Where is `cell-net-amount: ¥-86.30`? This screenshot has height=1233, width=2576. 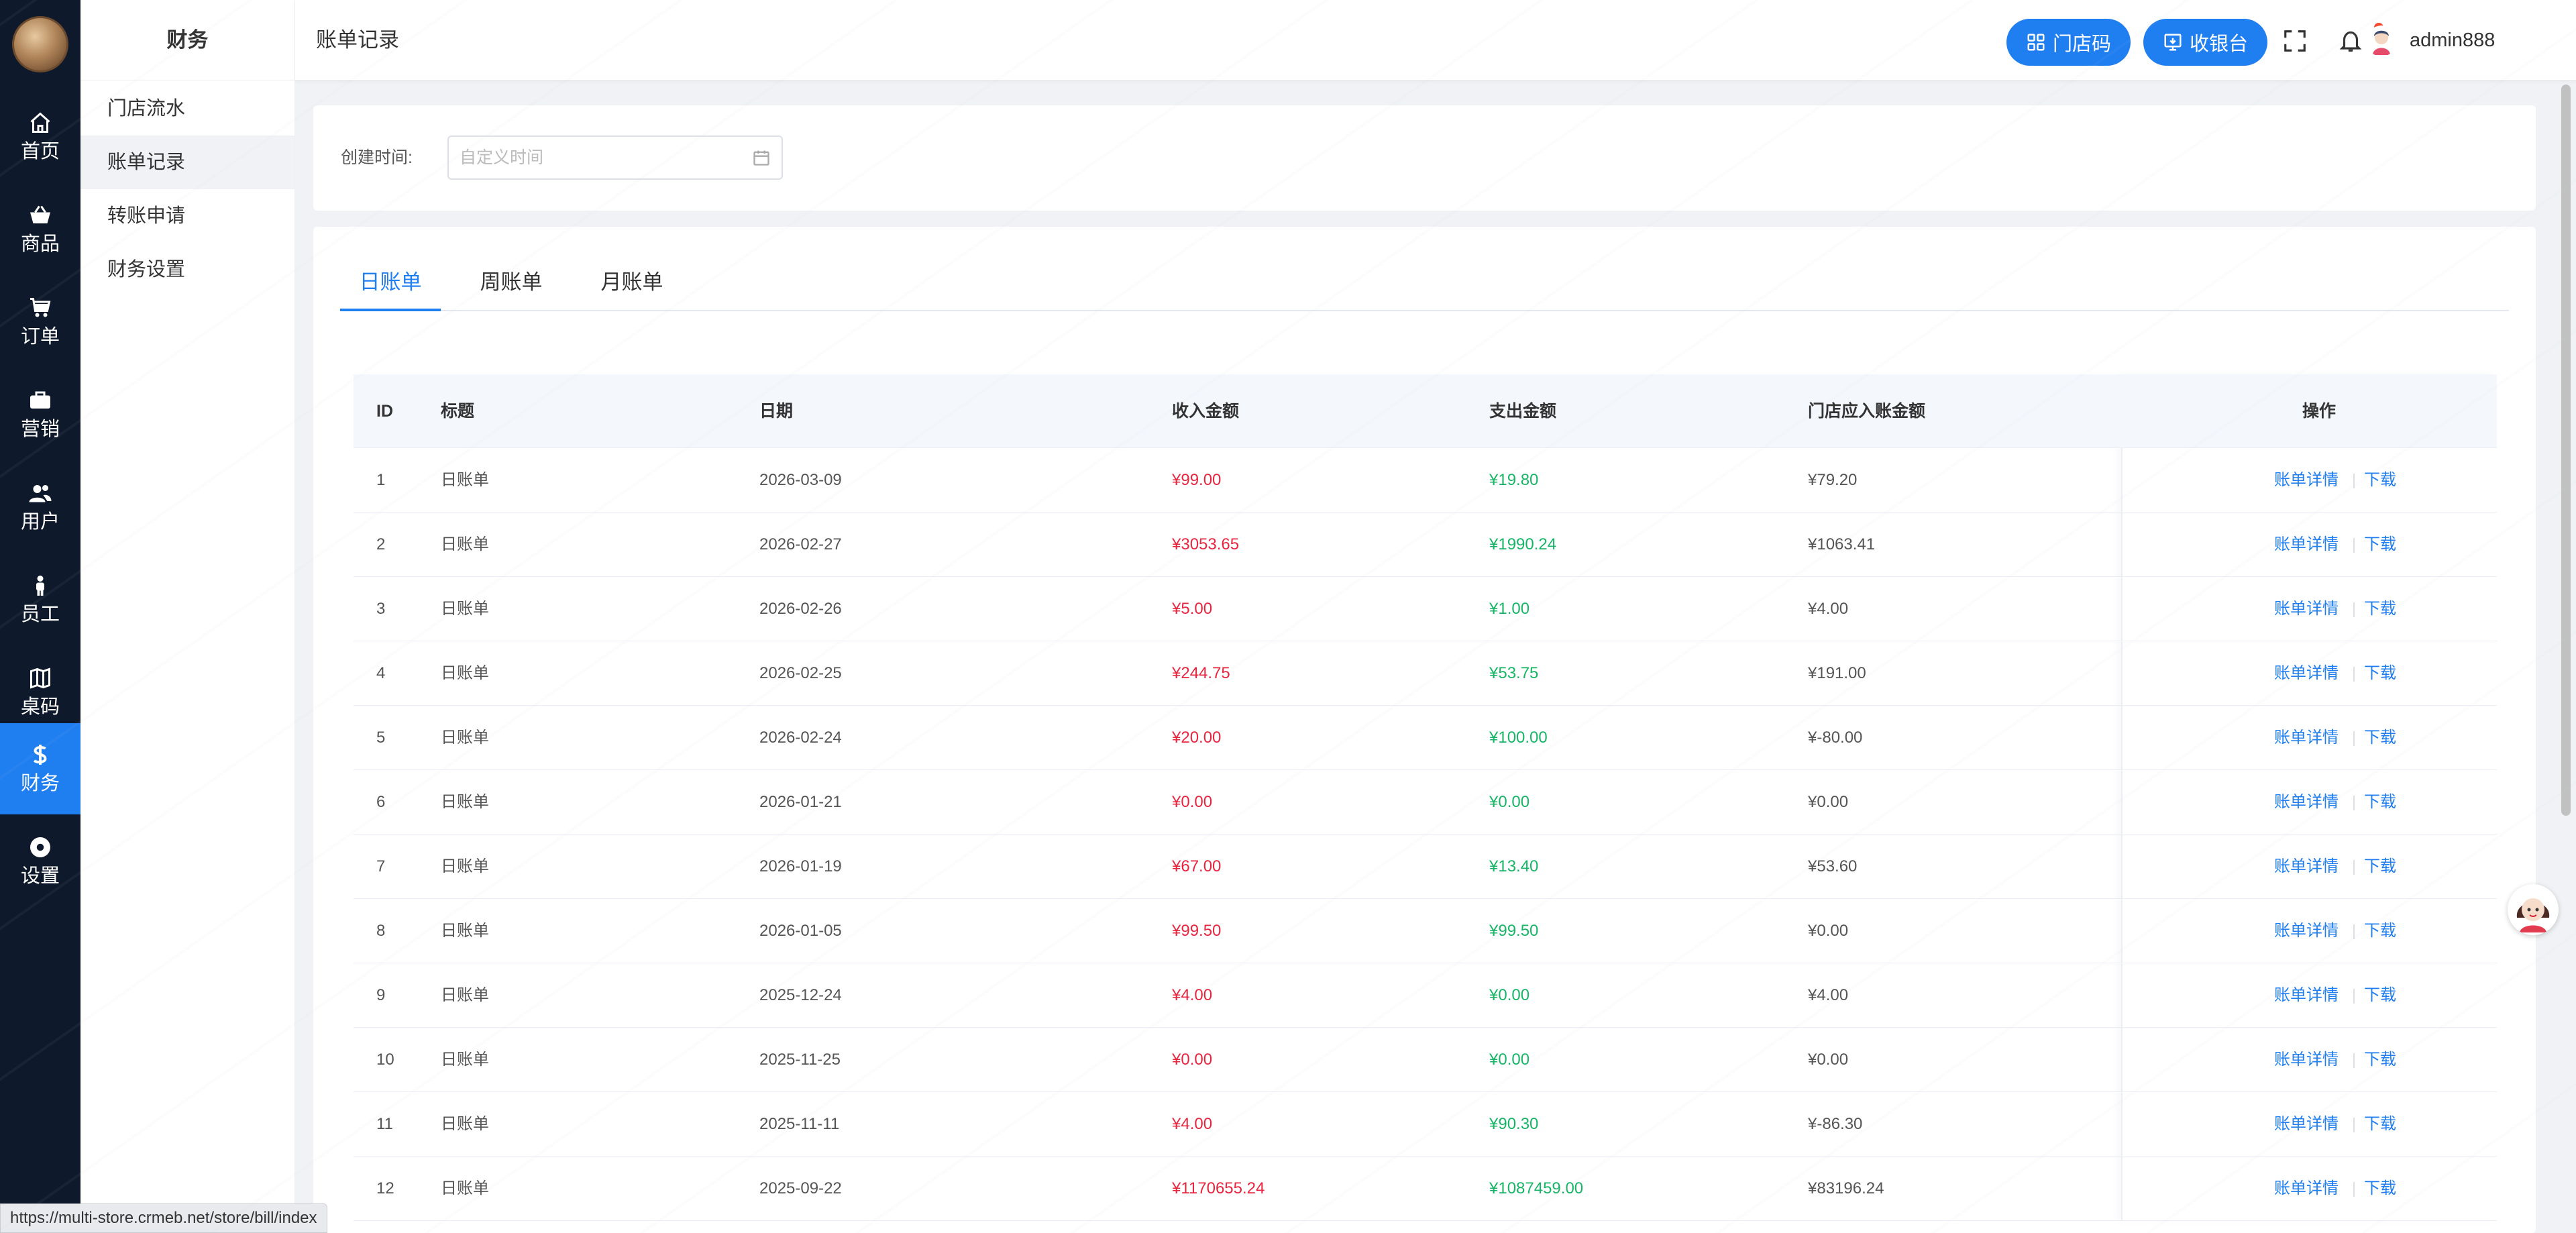 cell-net-amount: ¥-86.30 is located at coordinates (1835, 1124).